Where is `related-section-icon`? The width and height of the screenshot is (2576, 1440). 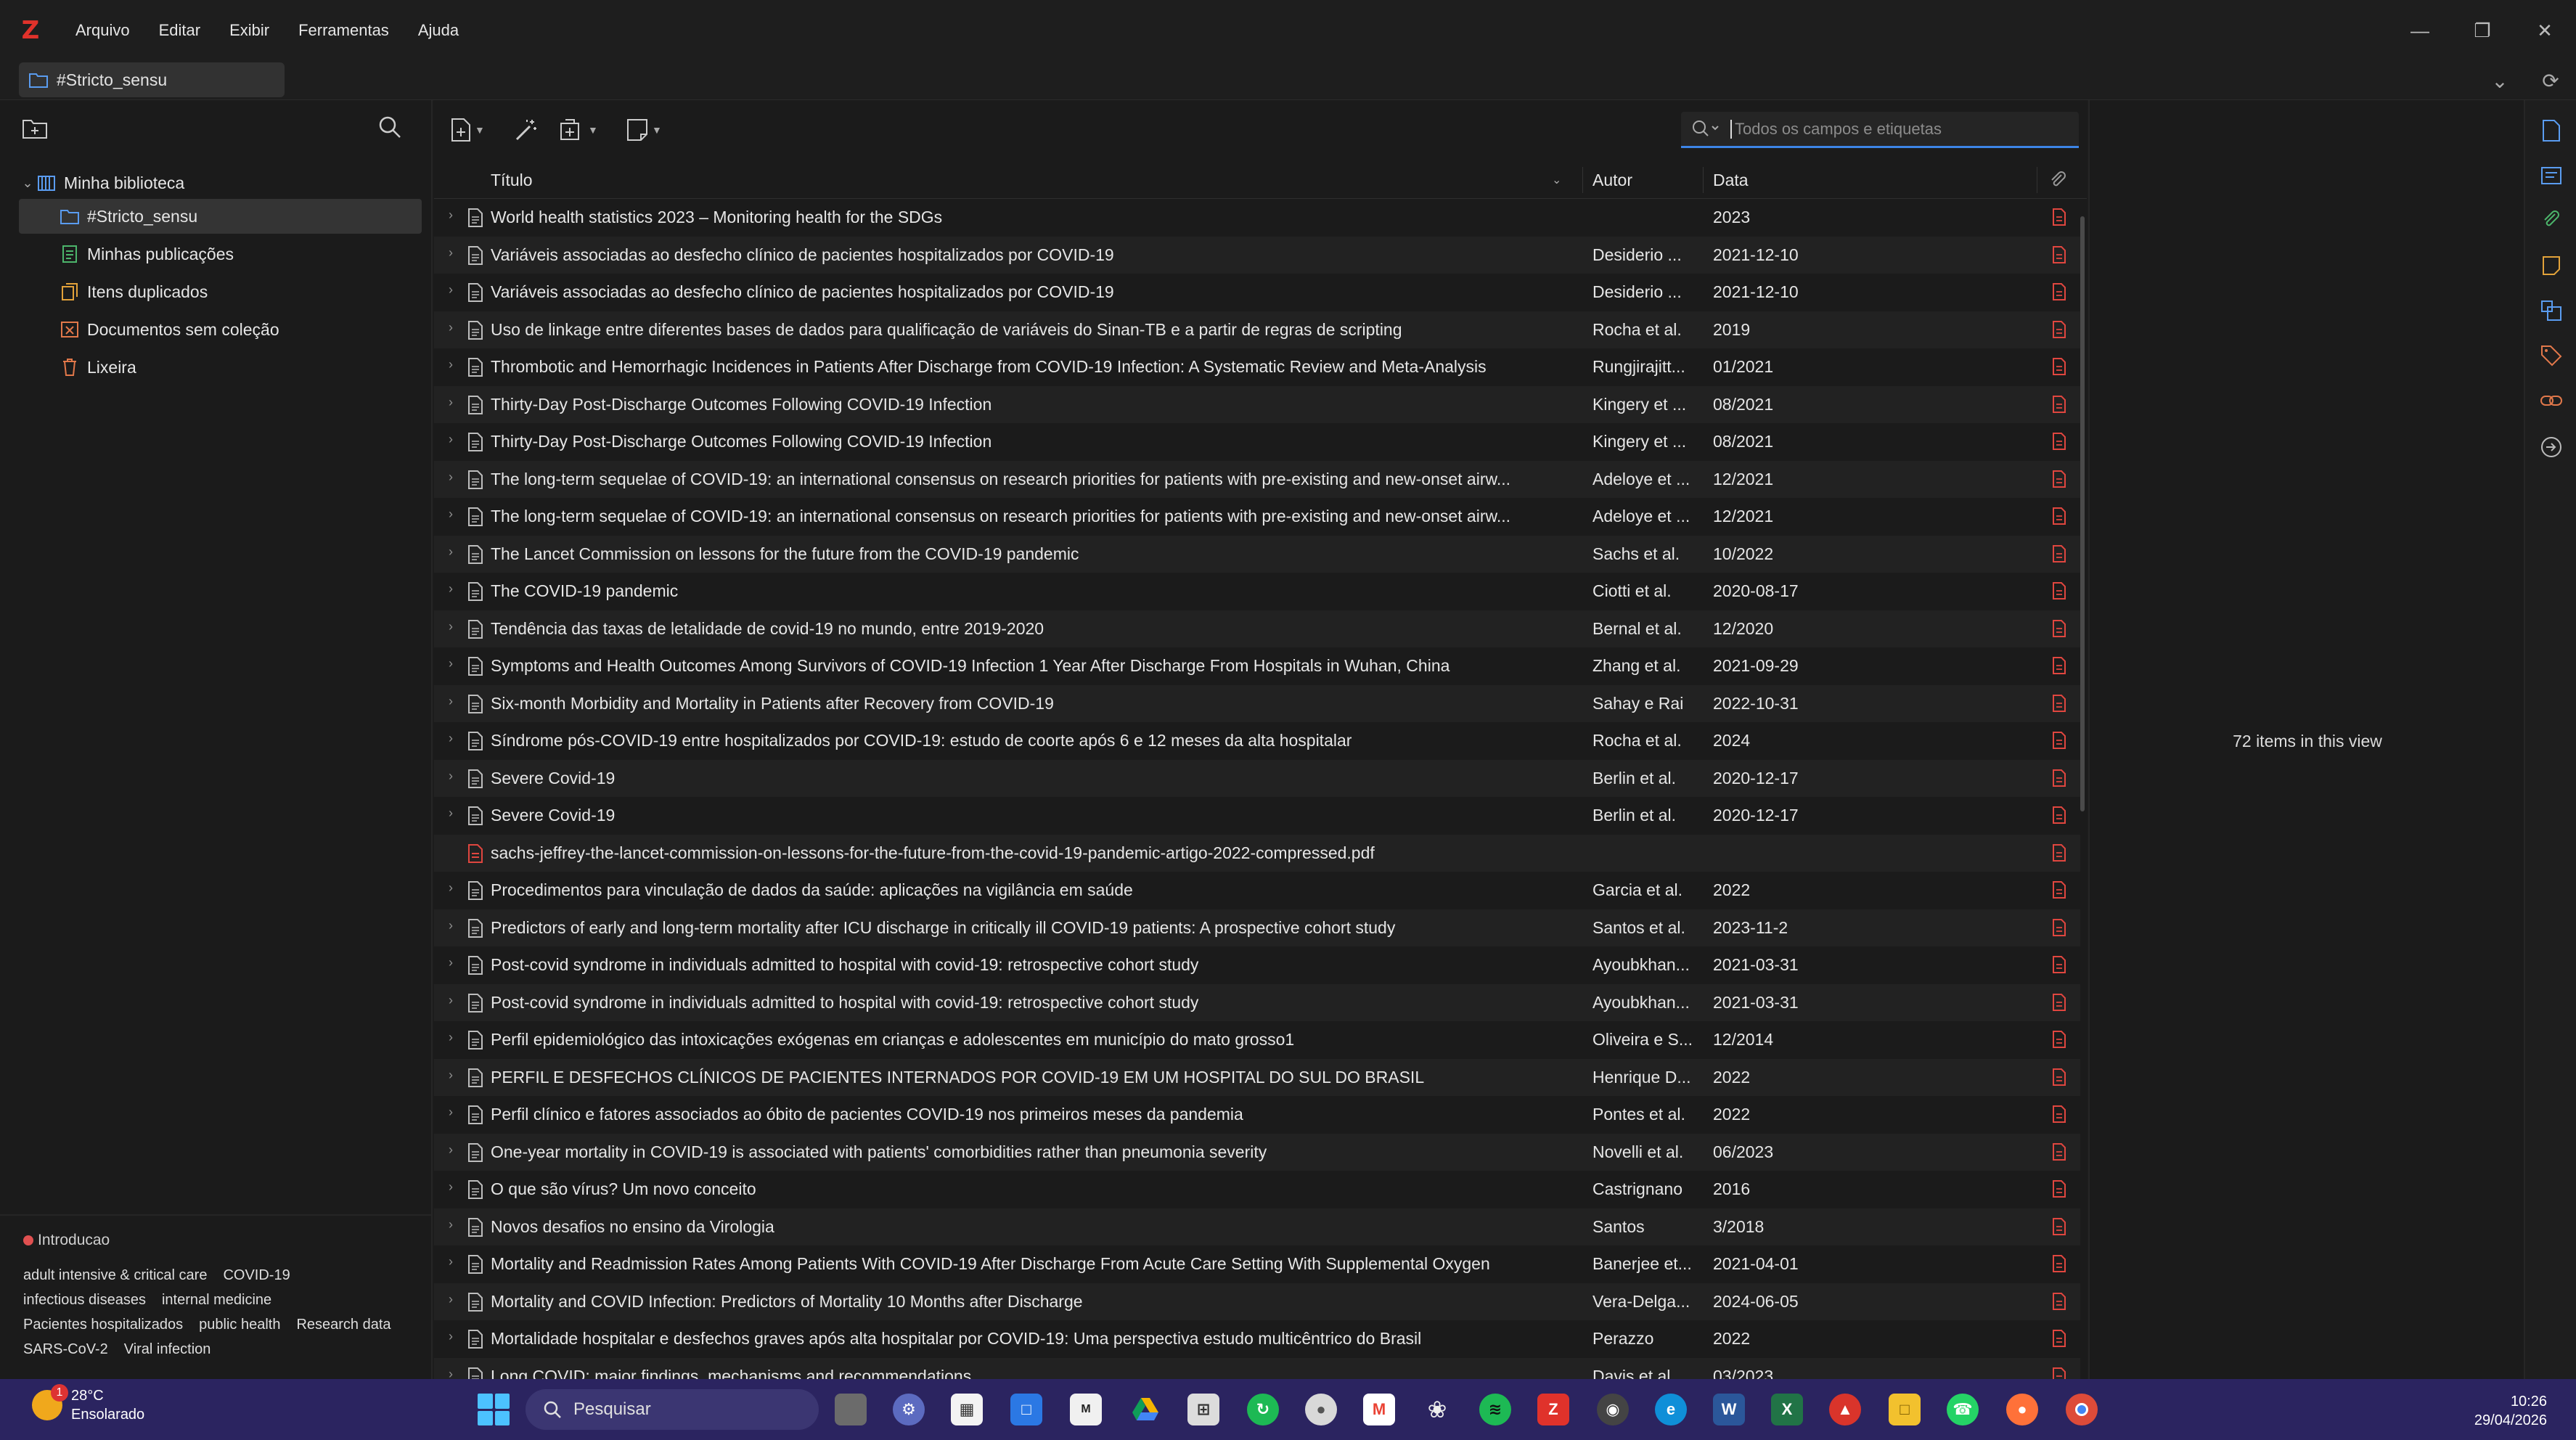
related-section-icon is located at coordinates (2551, 400).